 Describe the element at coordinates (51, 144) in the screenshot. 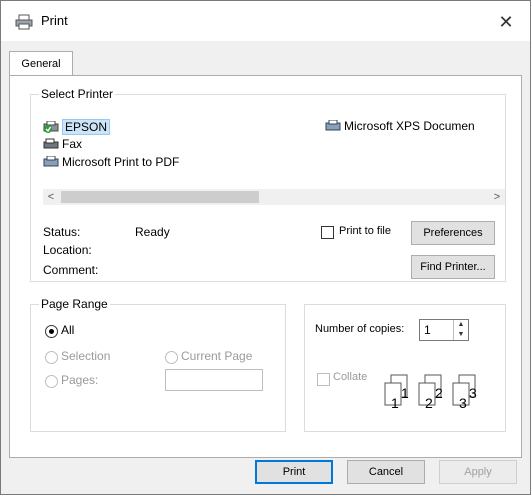

I see `fax-icon` at that location.